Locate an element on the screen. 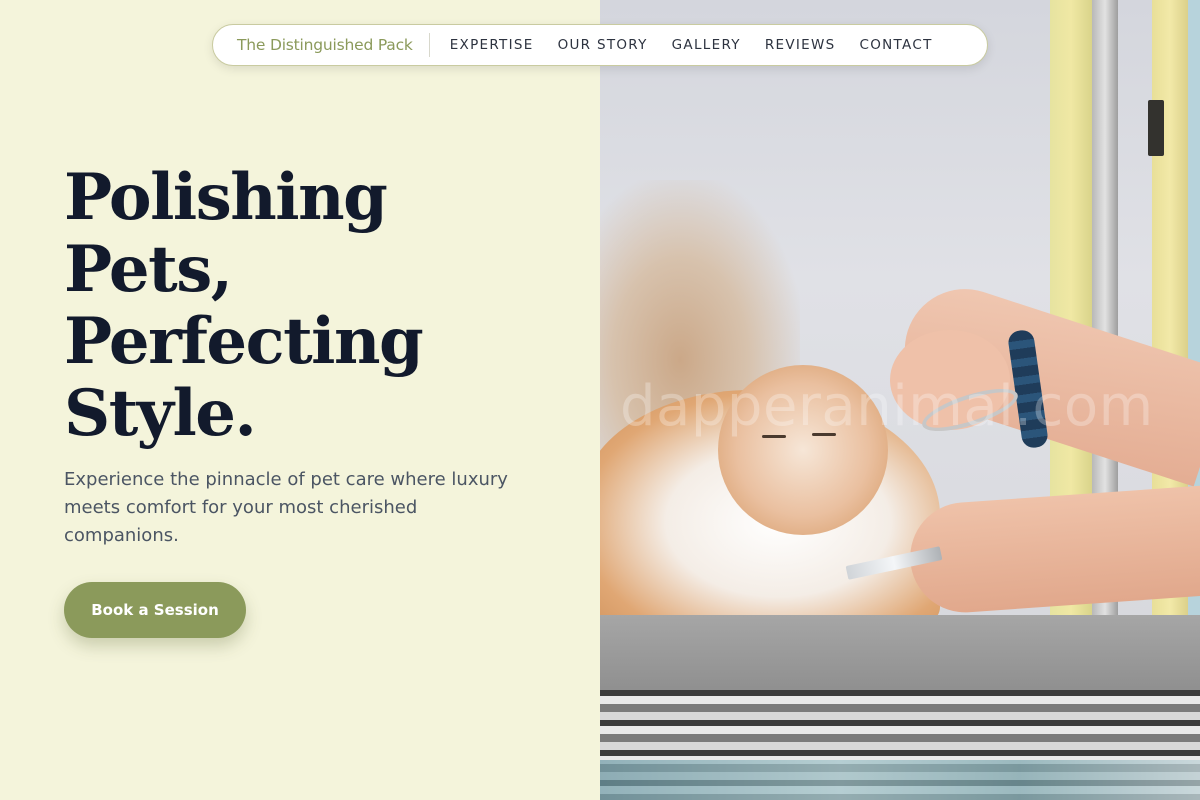 This screenshot has height=800, width=1200. headline-line: Style. is located at coordinates (160, 413).